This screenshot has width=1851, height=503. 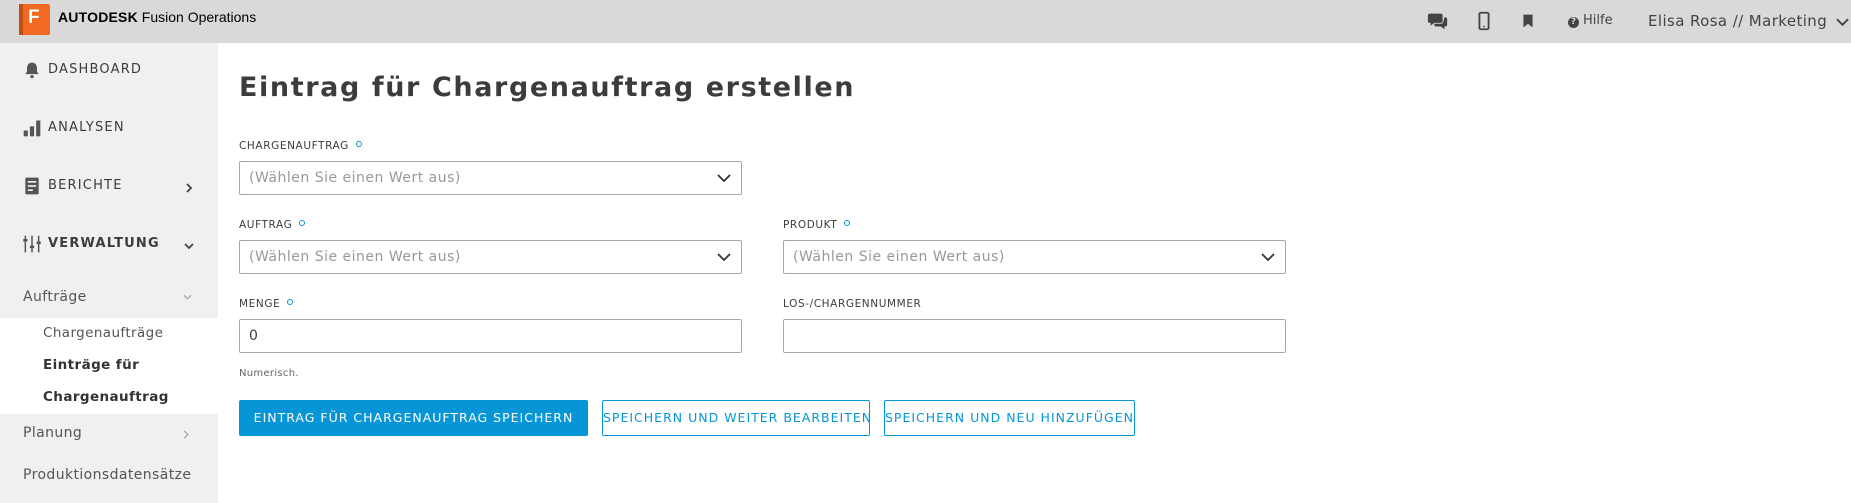 I want to click on bookmark-icon, so click(x=1528, y=21).